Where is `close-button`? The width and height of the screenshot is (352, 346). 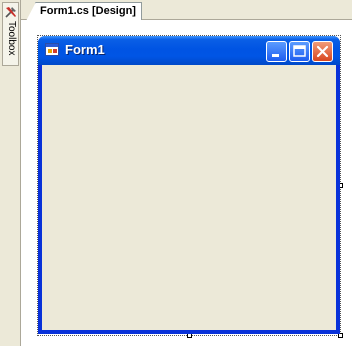 close-button is located at coordinates (322, 51).